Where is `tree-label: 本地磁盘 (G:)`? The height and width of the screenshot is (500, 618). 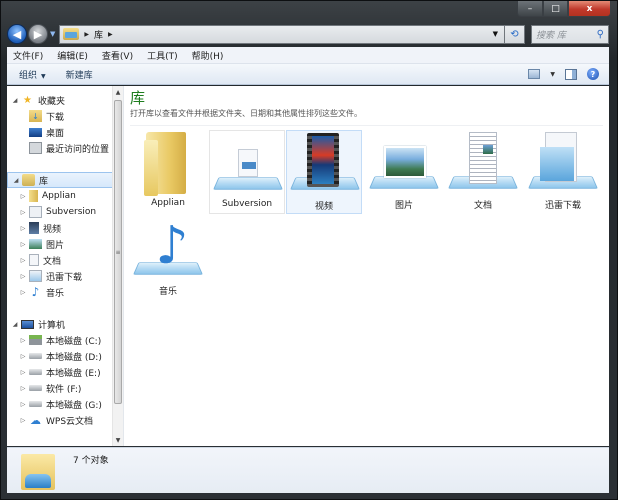
tree-label: 本地磁盘 (G:) is located at coordinates (74, 405).